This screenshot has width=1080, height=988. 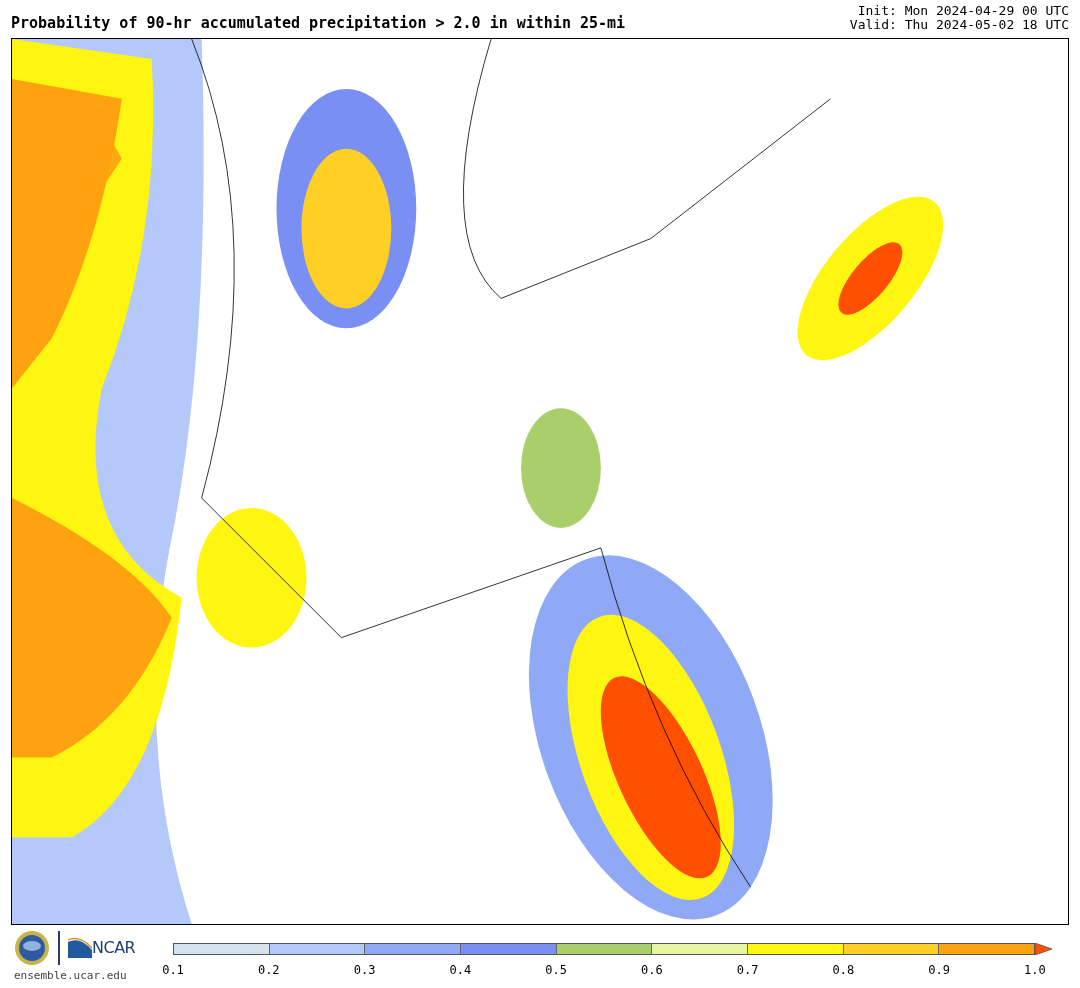 I want to click on tick-label: 0.9, so click(x=939, y=970).